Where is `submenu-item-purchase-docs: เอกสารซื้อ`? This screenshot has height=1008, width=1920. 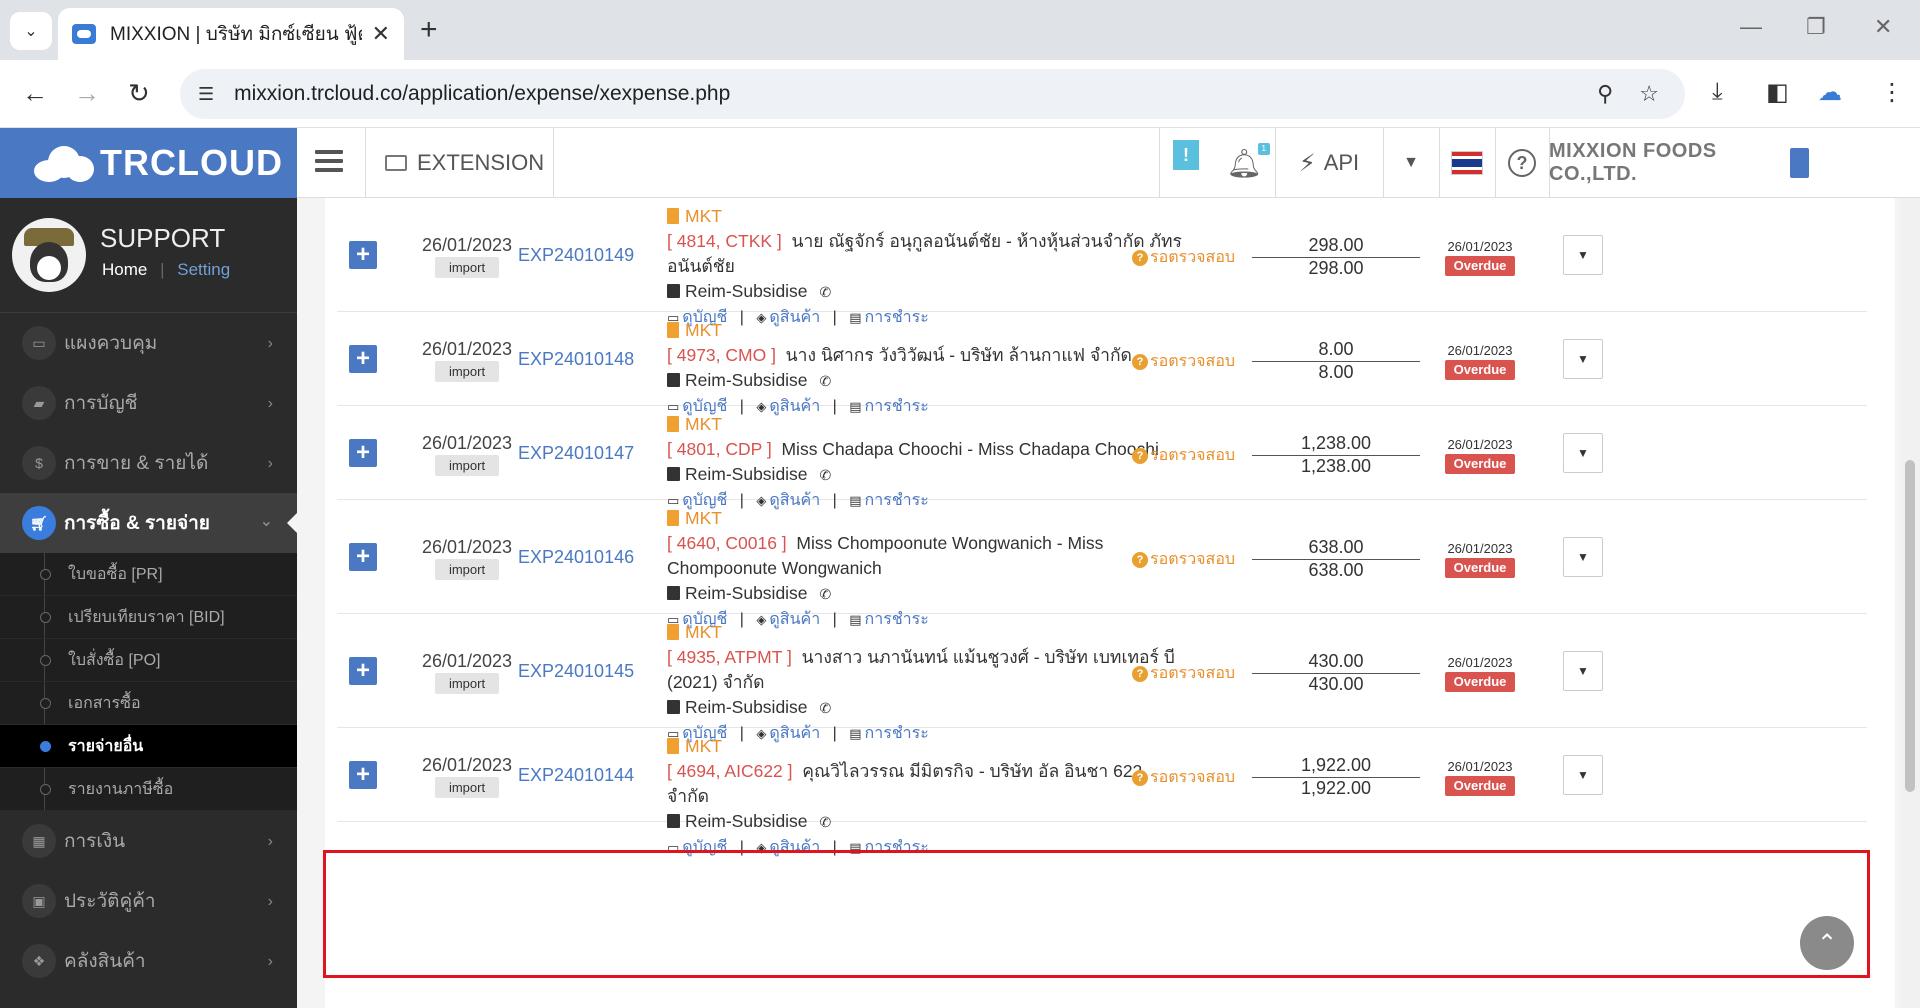
submenu-item-purchase-docs: เอกสารซื้อ is located at coordinates (148, 703).